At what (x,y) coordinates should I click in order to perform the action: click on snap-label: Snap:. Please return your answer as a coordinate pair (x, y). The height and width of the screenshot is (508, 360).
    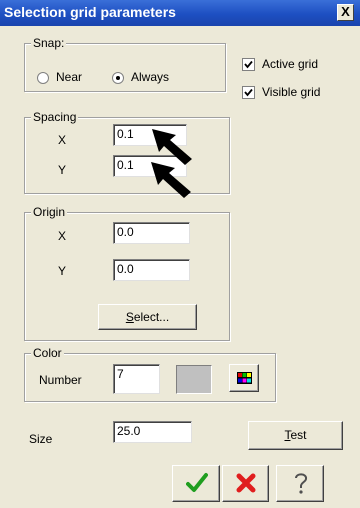
    Looking at the image, I should click on (49, 43).